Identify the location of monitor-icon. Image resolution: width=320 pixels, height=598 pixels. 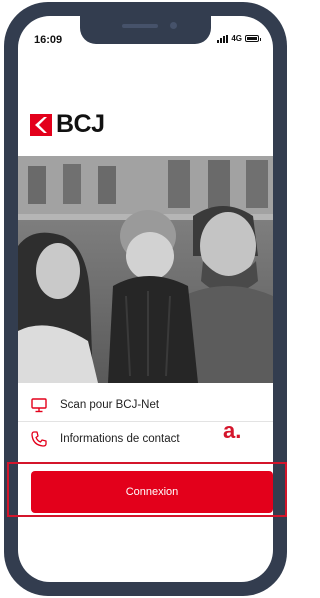
(39, 405).